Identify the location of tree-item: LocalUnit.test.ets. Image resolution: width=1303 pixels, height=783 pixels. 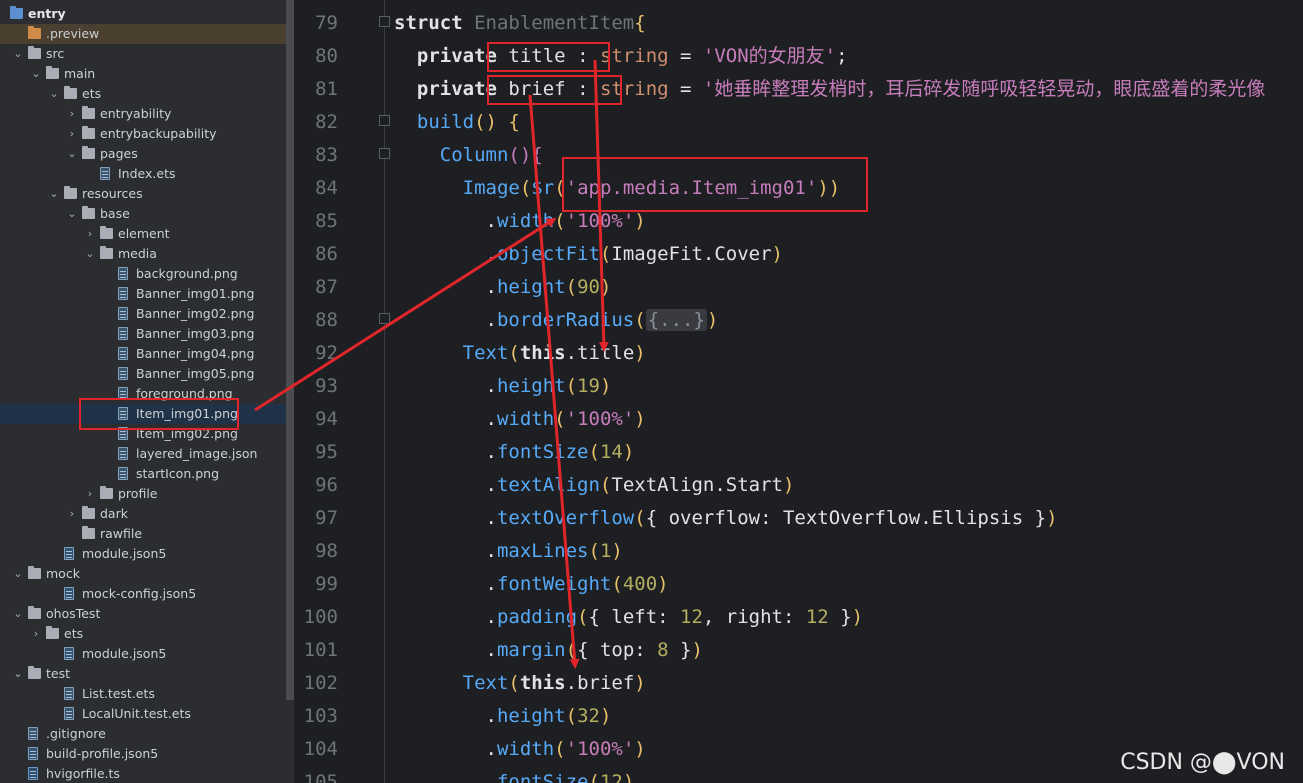
(143, 714).